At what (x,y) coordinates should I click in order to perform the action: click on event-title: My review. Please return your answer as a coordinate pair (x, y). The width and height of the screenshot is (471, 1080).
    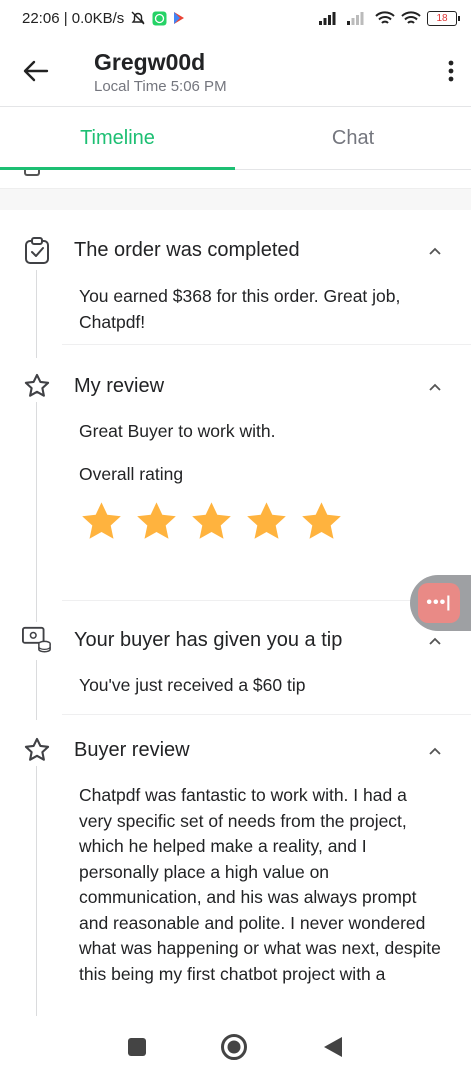
    Looking at the image, I should click on (119, 386).